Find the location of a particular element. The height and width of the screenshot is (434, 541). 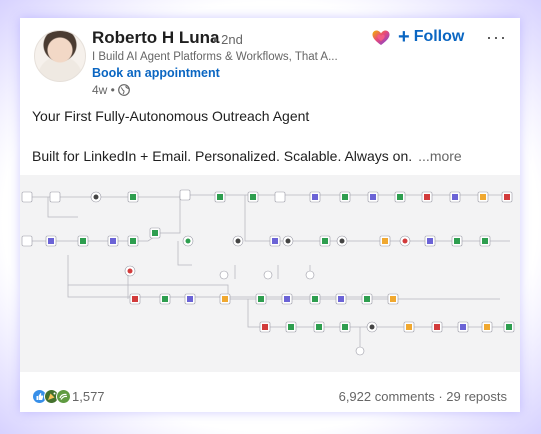

follow-button: + Follow is located at coordinates (431, 37).